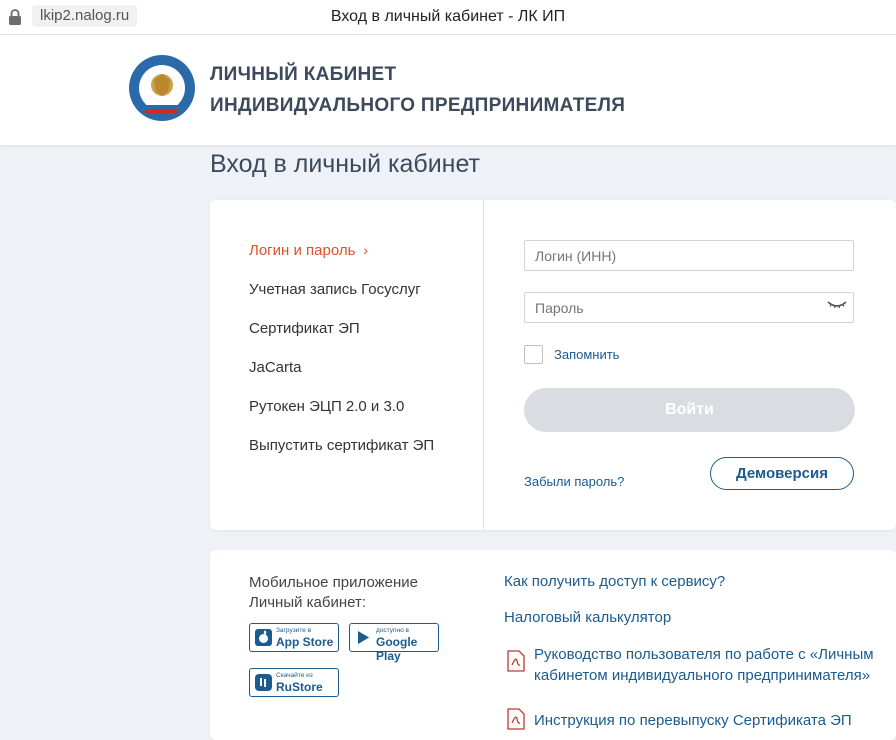  What do you see at coordinates (782, 473) in the screenshot?
I see `demo-button: Демоверсия` at bounding box center [782, 473].